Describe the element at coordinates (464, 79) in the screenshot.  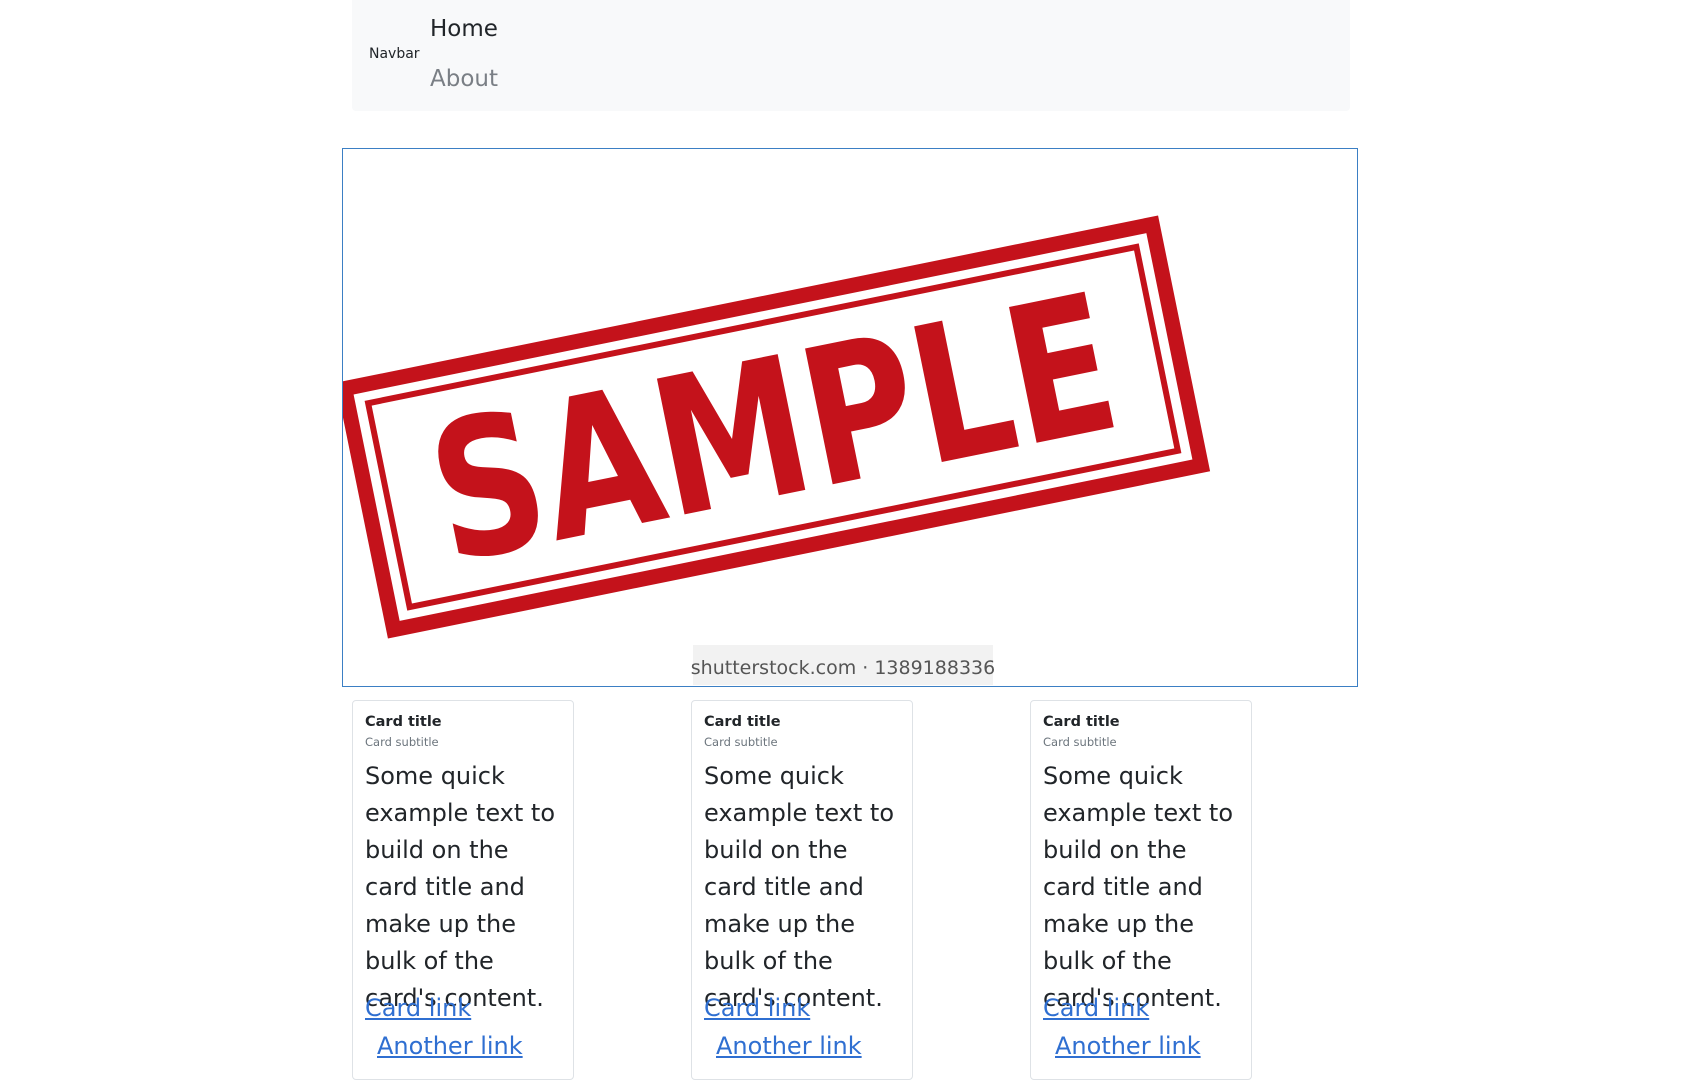
I see `nav-link-about: About` at that location.